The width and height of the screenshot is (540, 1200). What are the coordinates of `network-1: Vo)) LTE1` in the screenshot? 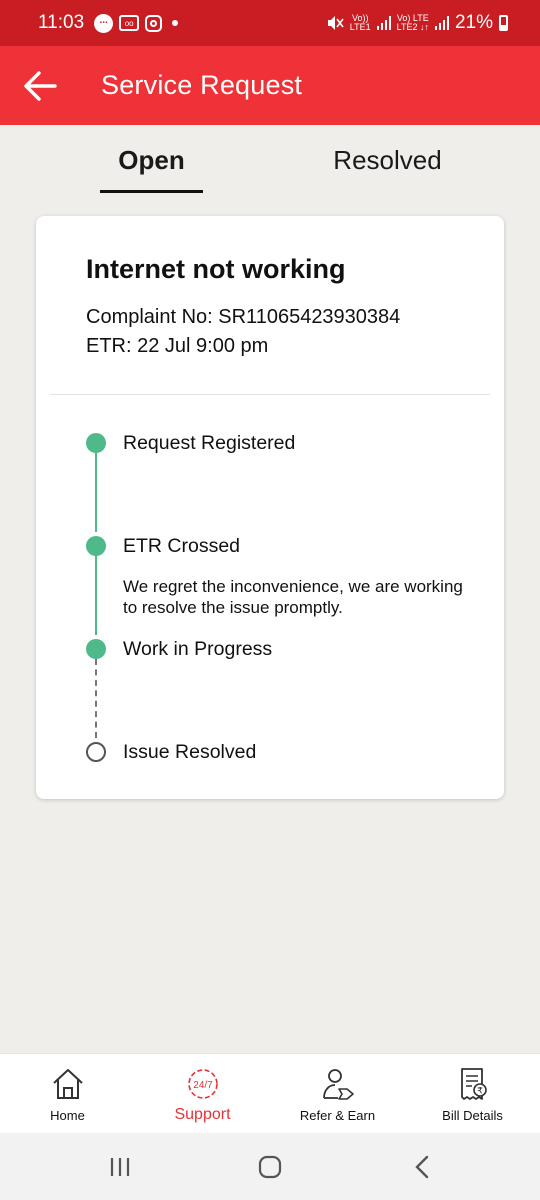 It's located at (360, 23).